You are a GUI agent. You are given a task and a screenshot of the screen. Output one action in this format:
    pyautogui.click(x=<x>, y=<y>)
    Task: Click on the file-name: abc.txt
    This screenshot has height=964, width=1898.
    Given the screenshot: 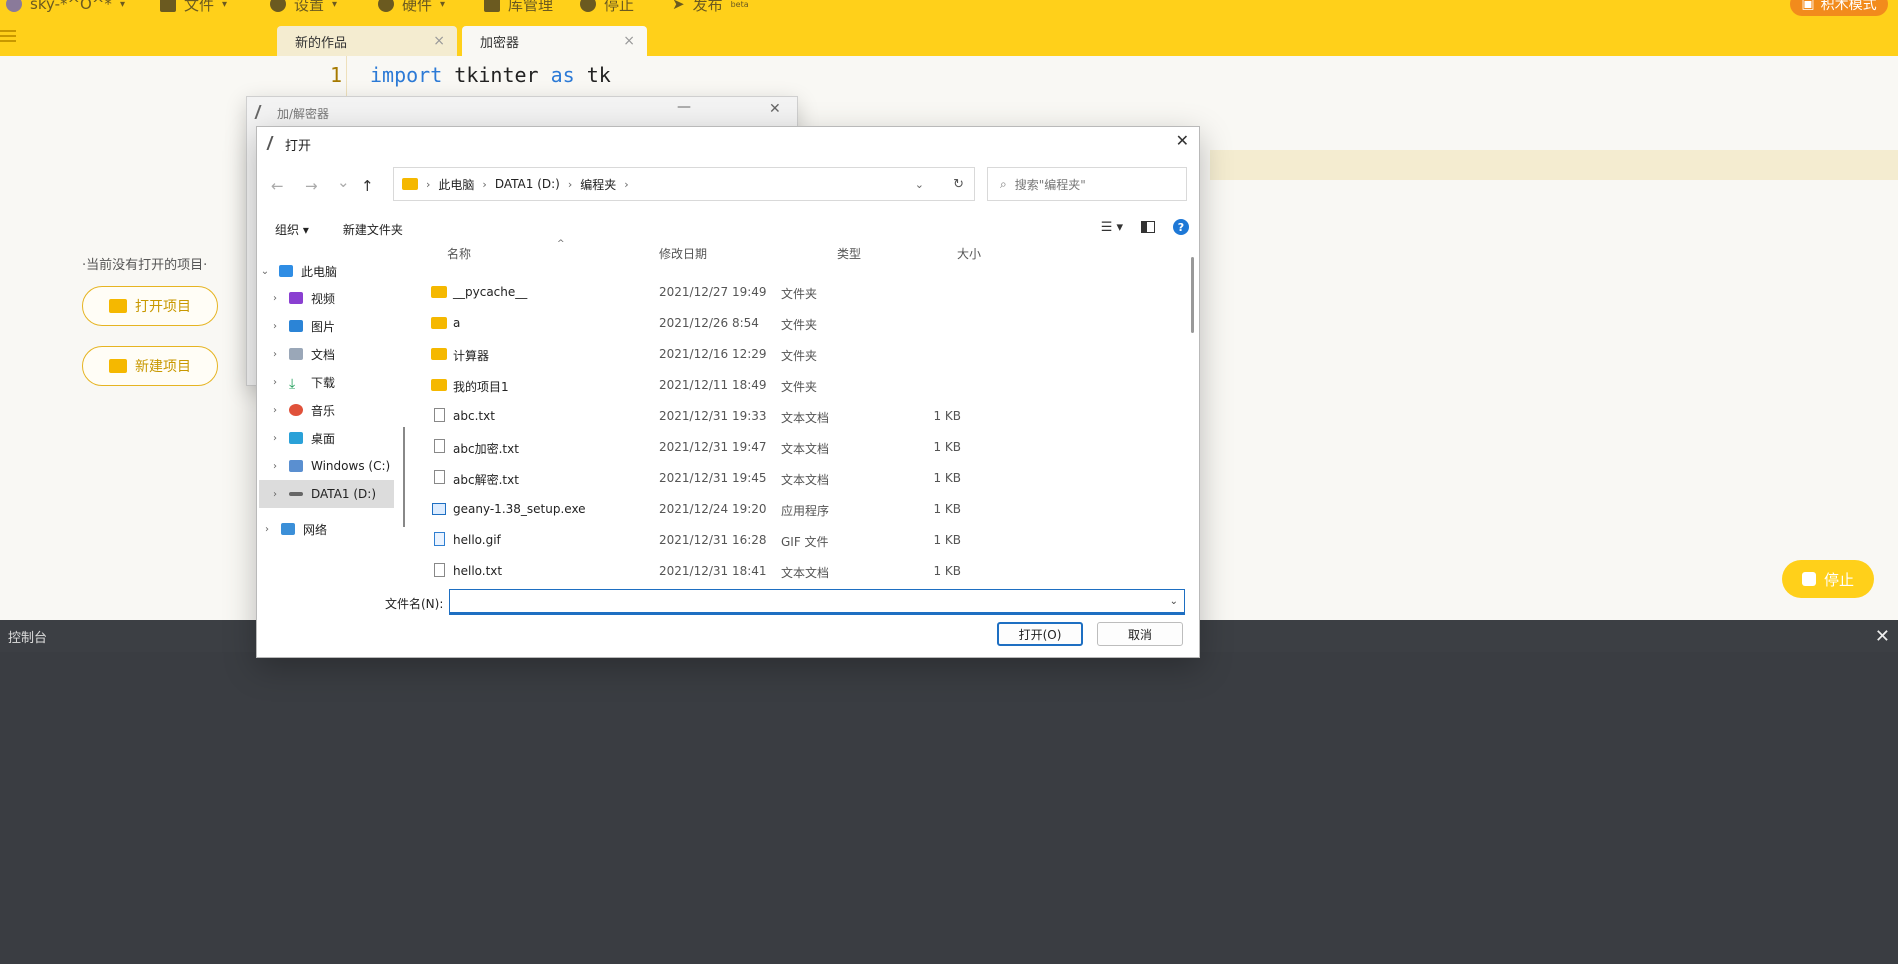 What is the action you would take?
    pyautogui.click(x=474, y=416)
    